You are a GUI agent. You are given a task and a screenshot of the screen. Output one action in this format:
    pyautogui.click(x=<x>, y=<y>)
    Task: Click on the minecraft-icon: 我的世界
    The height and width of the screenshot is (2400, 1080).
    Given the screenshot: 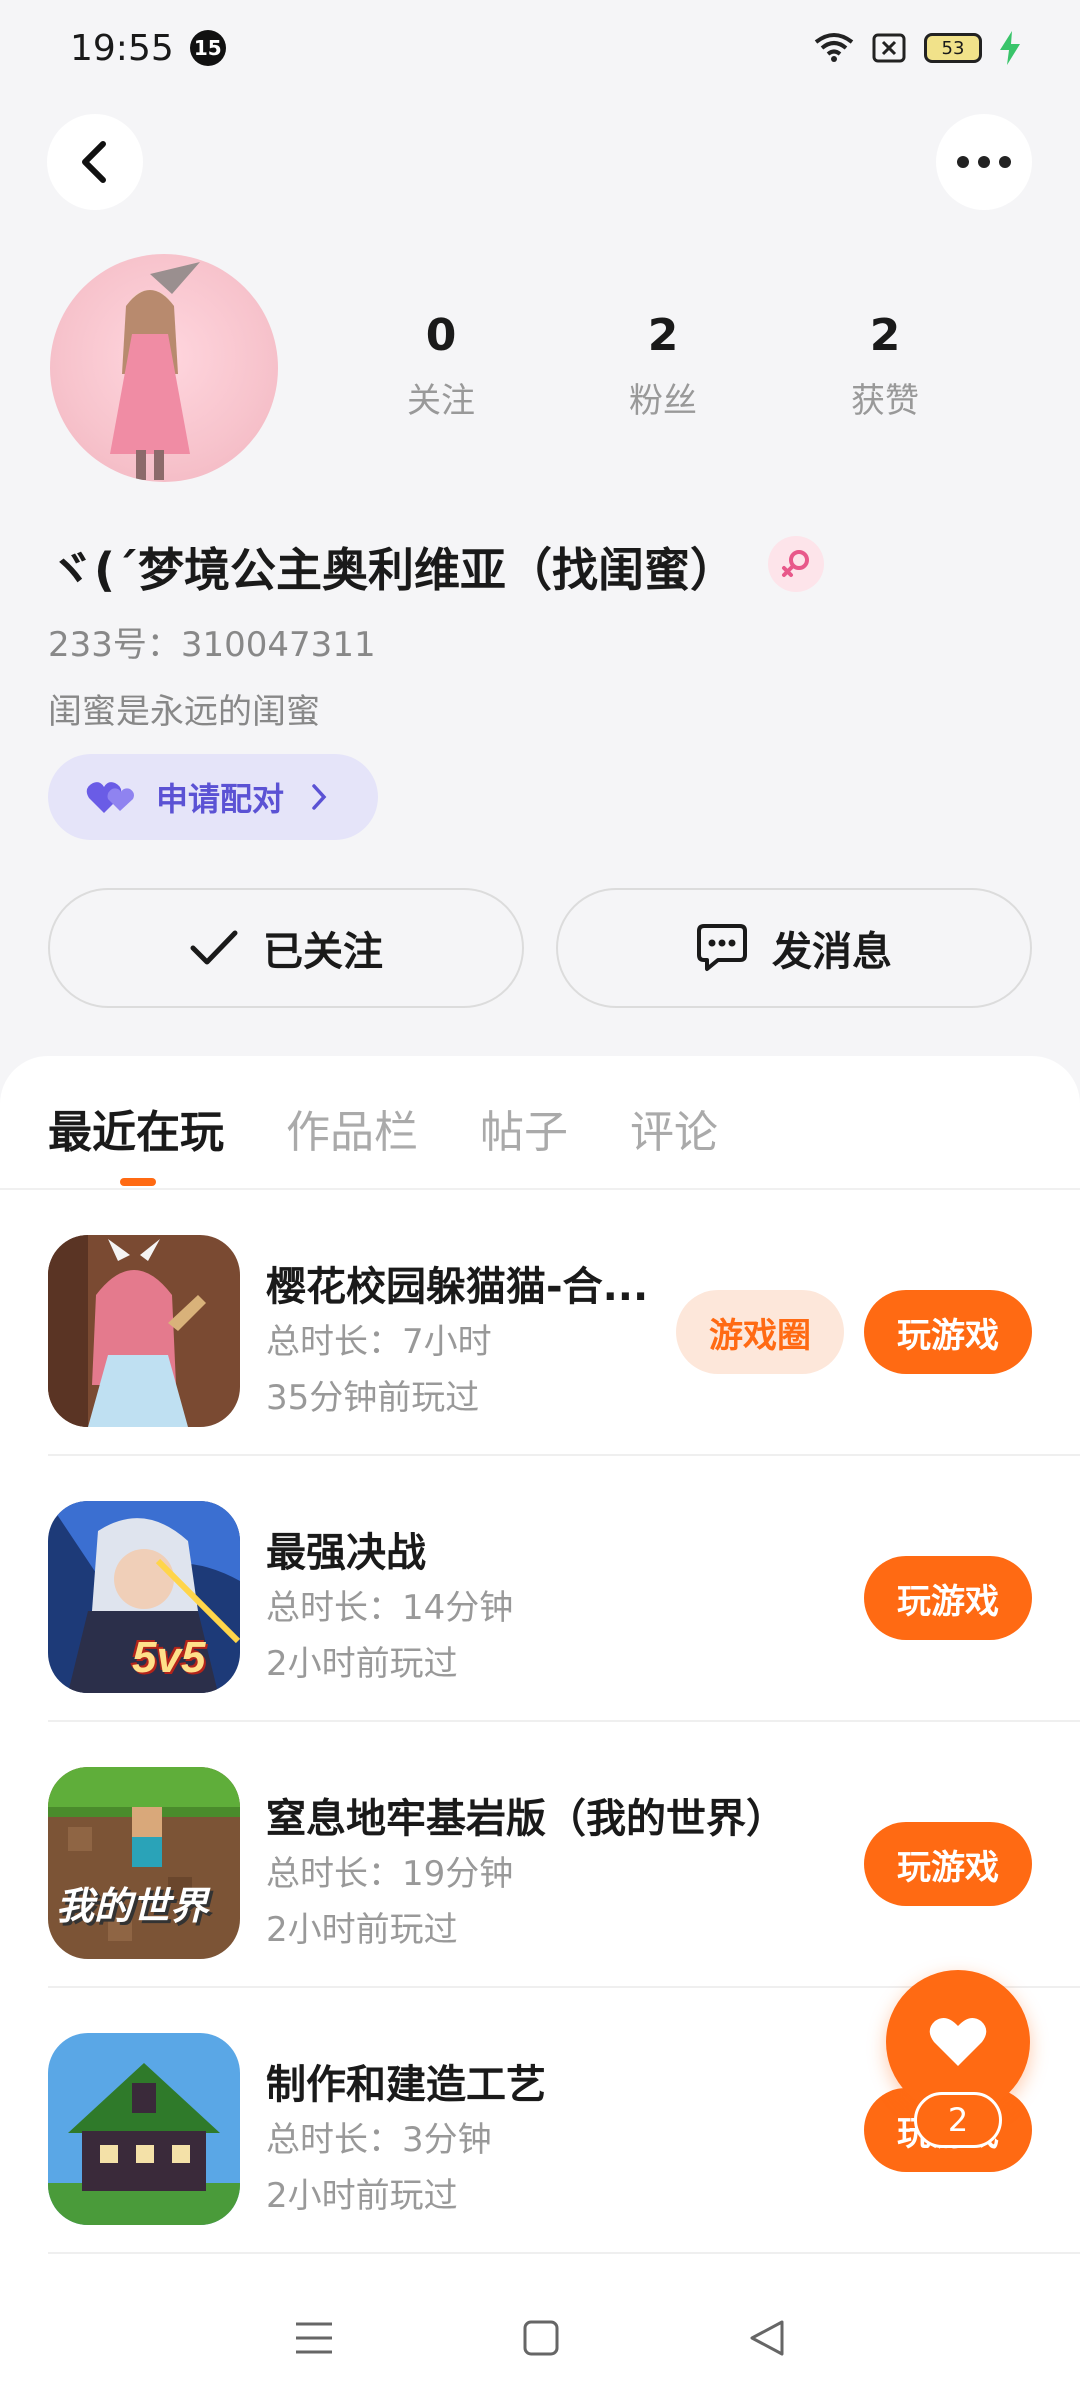 What is the action you would take?
    pyautogui.click(x=144, y=1863)
    